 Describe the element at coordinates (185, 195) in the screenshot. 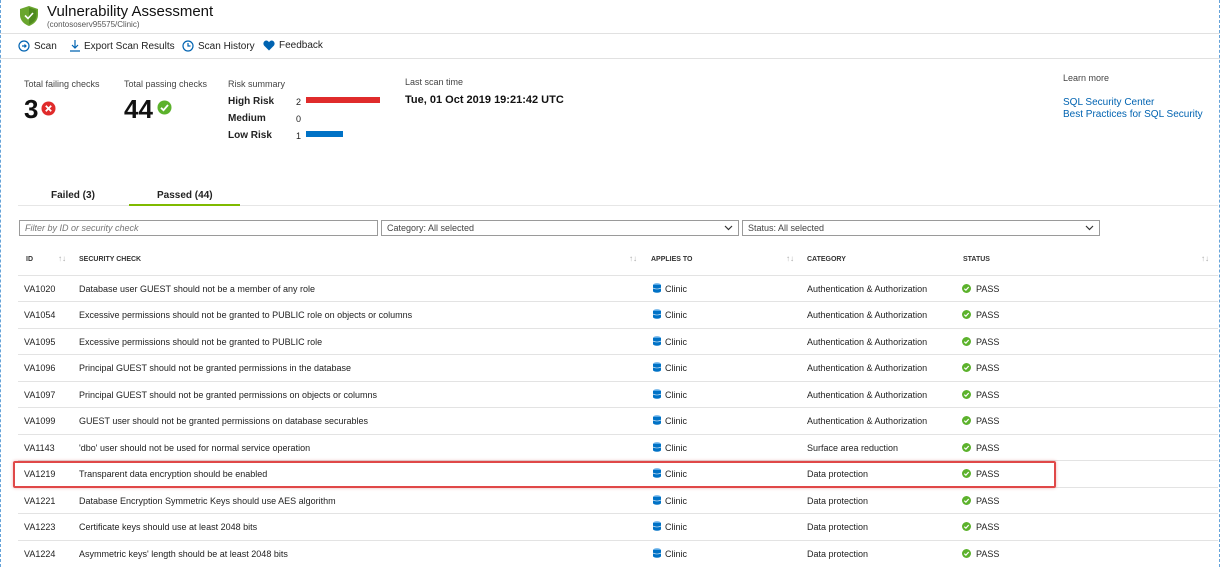

I see `tab-passed: Passed (44)` at that location.